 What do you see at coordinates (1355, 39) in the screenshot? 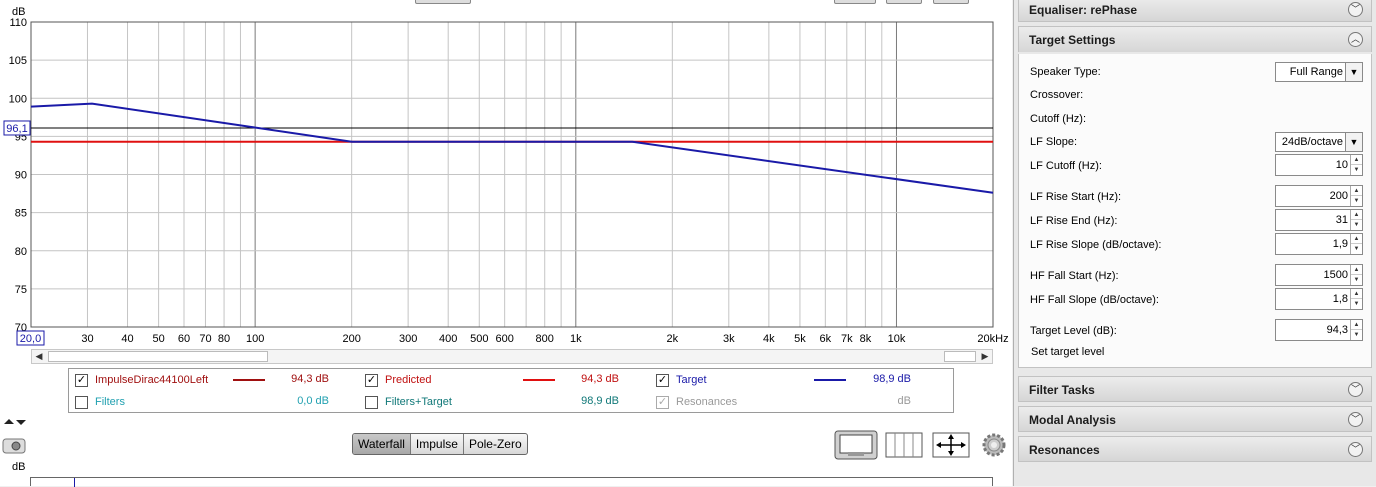
I see `chevron-up-icon: ︿` at bounding box center [1355, 39].